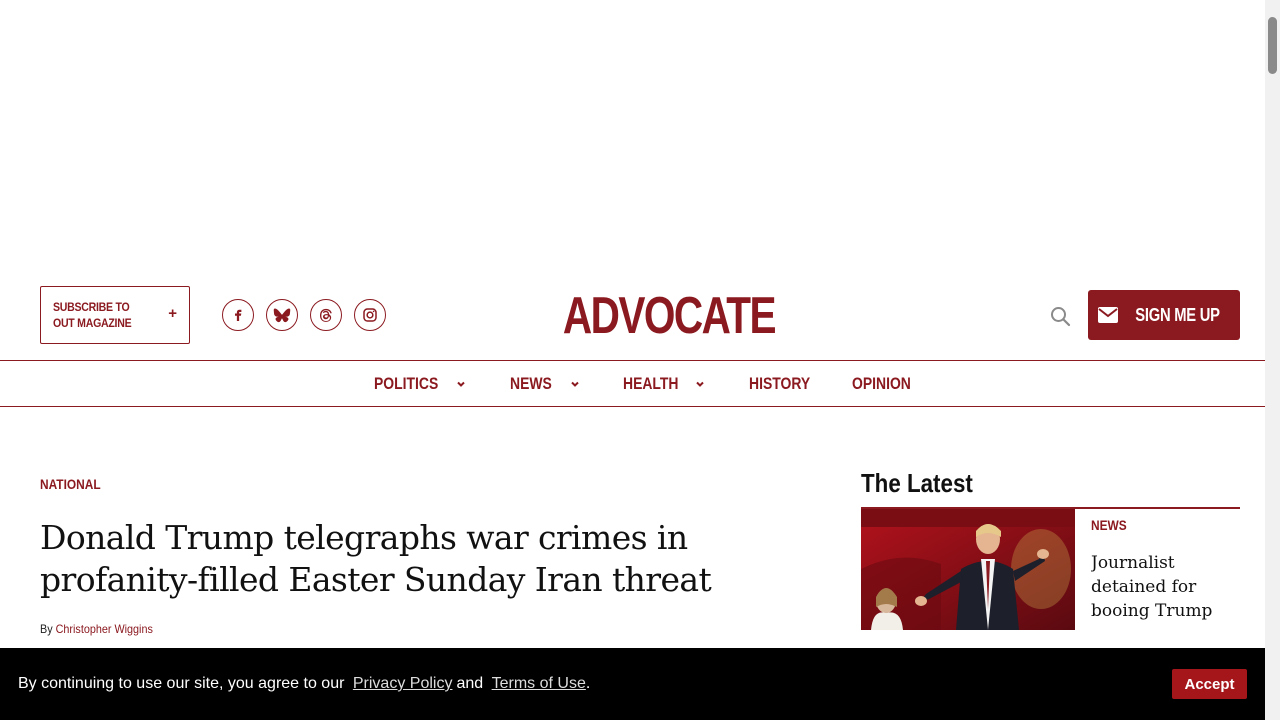 The image size is (1280, 720). I want to click on bluesky-icon, so click(282, 315).